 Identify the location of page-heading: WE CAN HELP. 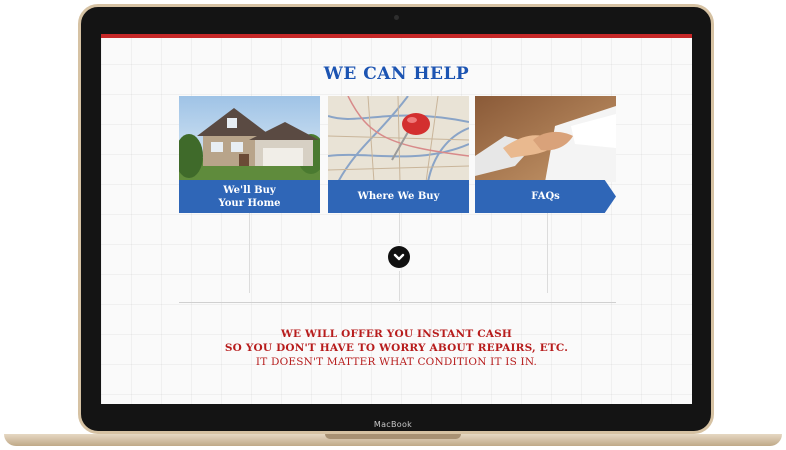
(396, 74).